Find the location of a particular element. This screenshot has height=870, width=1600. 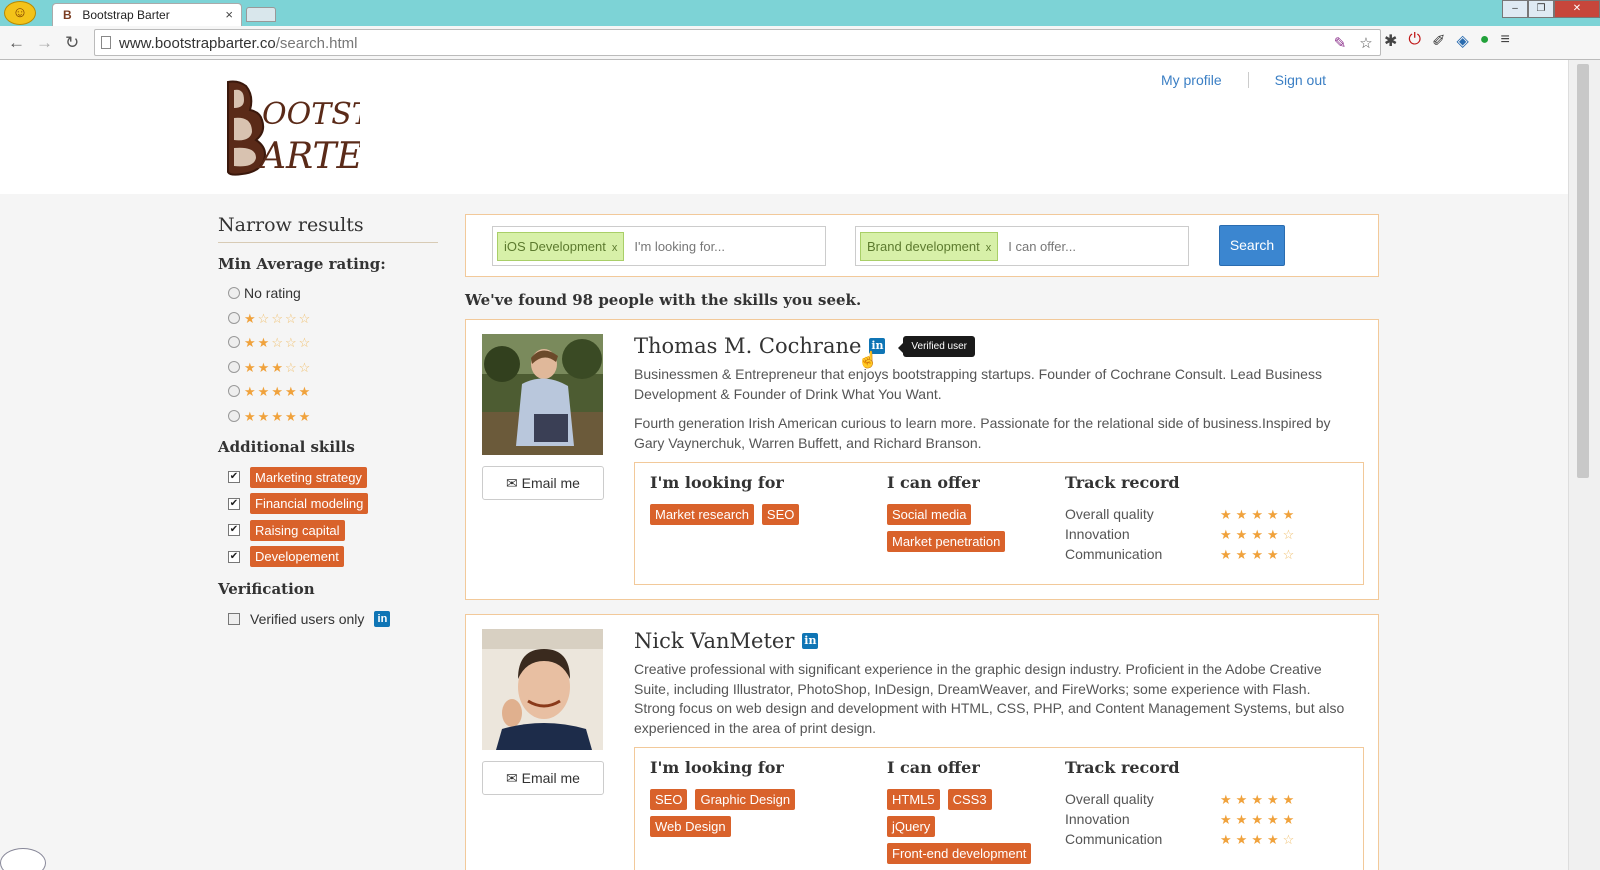

url-input: www.bootstrapbarter.co/search.html ✎ ☆ is located at coordinates (737, 42).